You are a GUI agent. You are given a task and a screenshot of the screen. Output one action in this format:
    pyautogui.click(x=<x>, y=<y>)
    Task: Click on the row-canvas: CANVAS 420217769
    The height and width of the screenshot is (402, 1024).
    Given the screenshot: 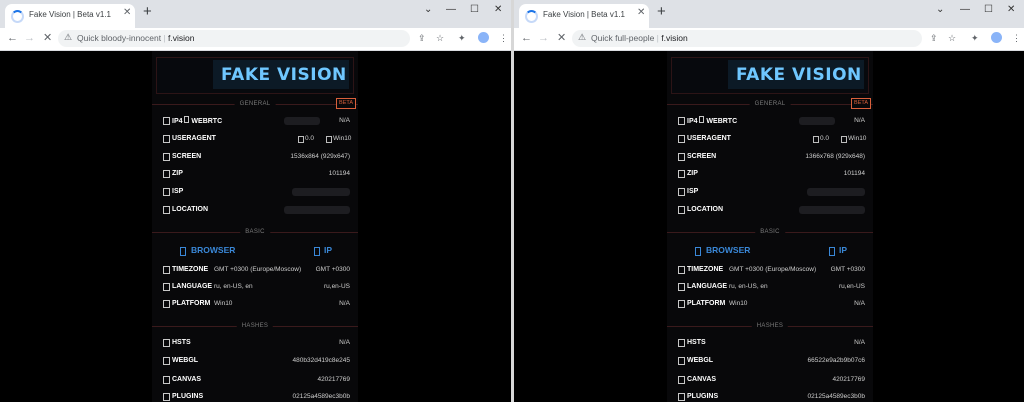 What is the action you would take?
    pyautogui.click(x=255, y=380)
    